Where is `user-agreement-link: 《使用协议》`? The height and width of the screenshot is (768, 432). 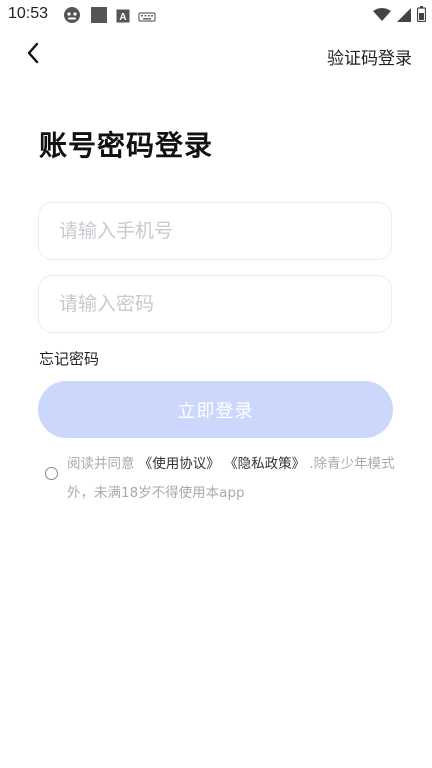
user-agreement-link: 《使用协议》 is located at coordinates (179, 464).